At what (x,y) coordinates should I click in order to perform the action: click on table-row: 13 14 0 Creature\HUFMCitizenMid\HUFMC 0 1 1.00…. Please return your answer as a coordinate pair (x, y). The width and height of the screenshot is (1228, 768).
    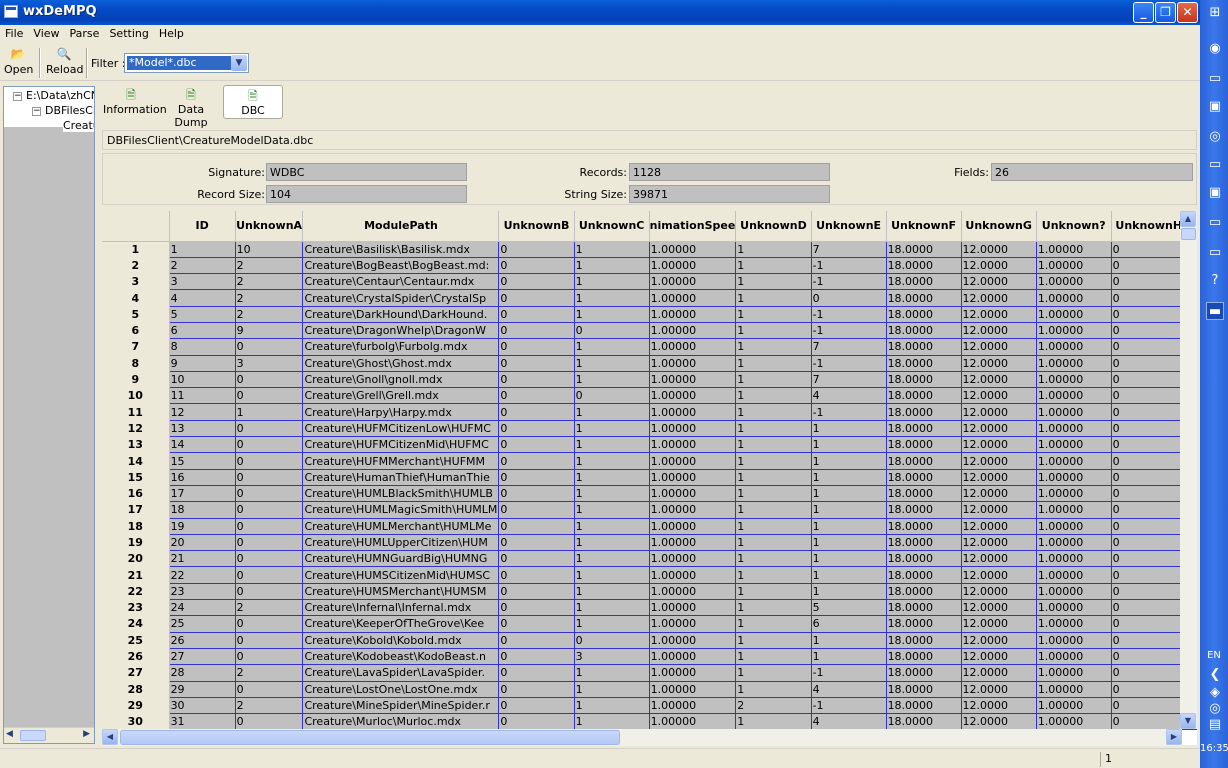
    Looking at the image, I should click on (649, 445).